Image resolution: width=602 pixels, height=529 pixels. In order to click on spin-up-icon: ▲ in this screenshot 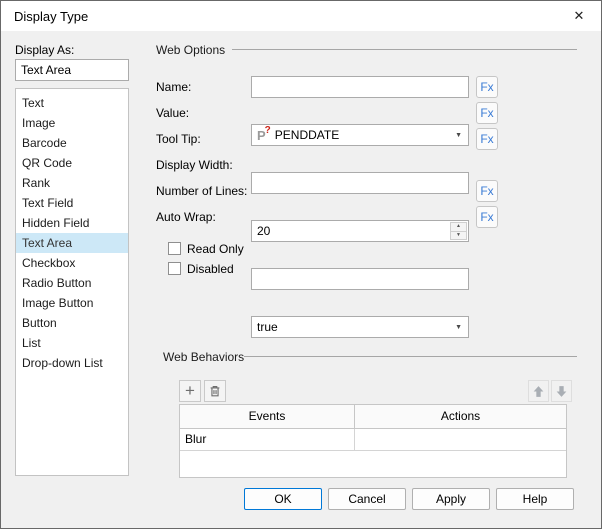, I will do `click(458, 226)`.